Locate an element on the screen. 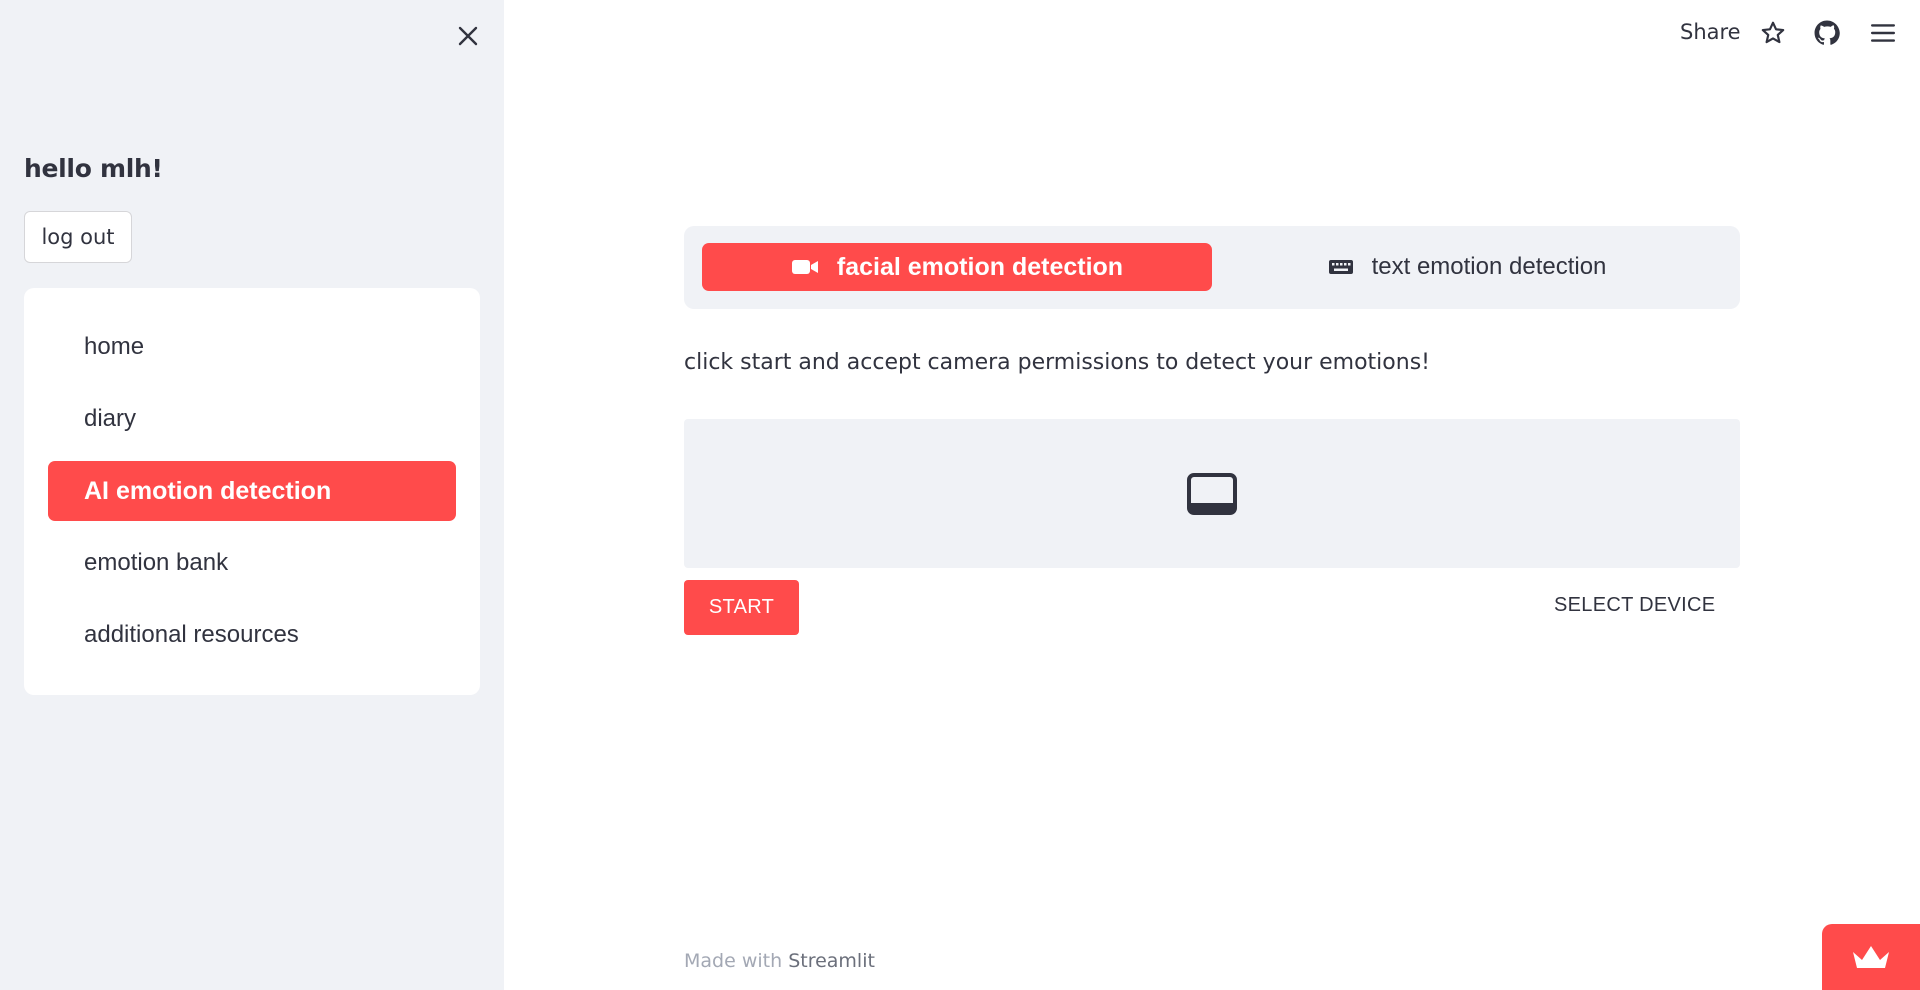  nav-item-label: home is located at coordinates (114, 346).